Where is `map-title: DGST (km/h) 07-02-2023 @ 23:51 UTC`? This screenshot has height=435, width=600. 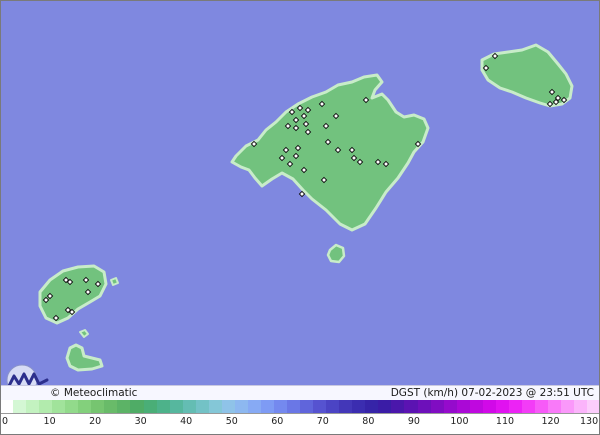
map-title: DGST (km/h) 07-02-2023 @ 23:51 UTC is located at coordinates (492, 393).